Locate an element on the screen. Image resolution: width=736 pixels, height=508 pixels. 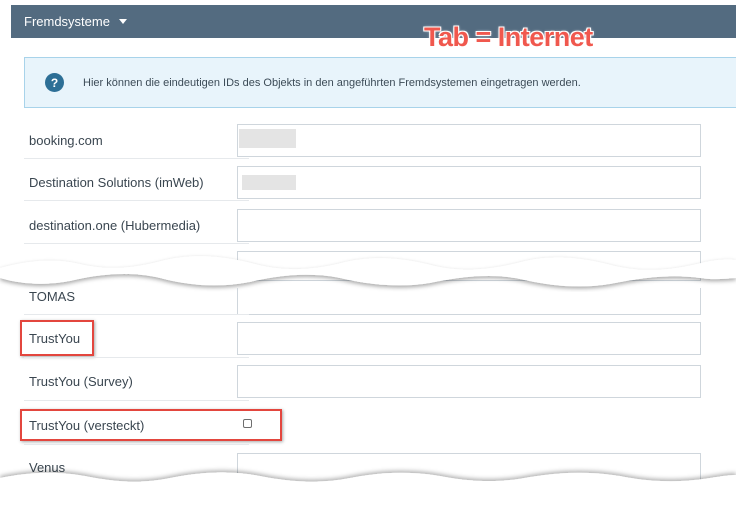
fremdsysteme-section-header: Fremdsysteme is located at coordinates (373, 21).